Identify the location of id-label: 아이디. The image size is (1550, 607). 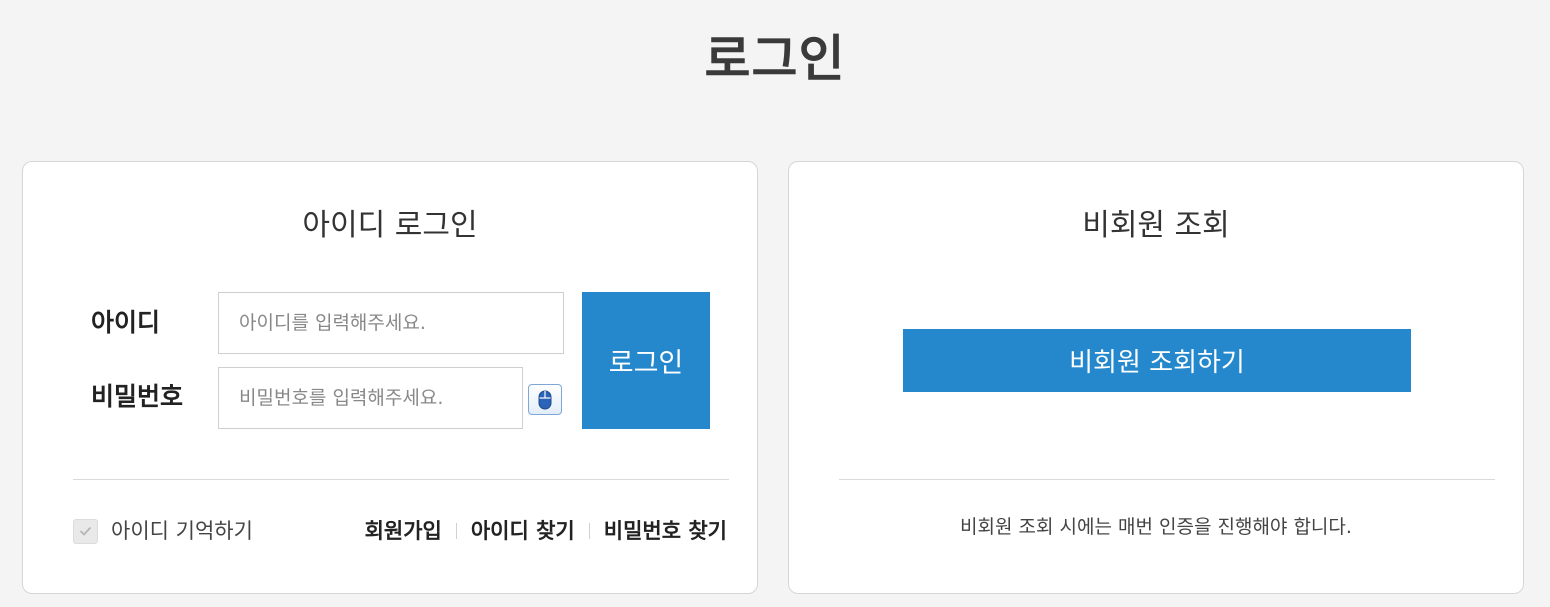
(126, 322).